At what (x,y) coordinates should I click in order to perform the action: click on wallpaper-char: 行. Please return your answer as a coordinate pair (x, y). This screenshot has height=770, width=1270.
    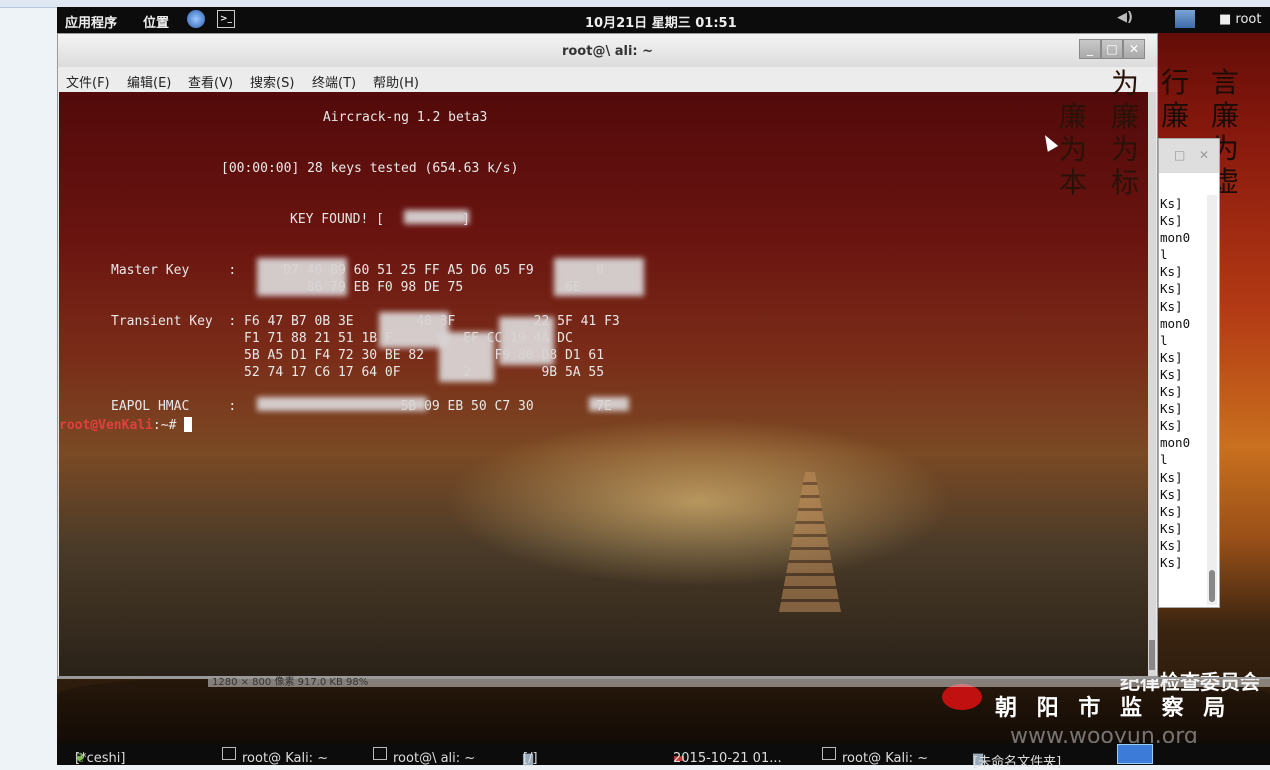
    Looking at the image, I should click on (1174, 82).